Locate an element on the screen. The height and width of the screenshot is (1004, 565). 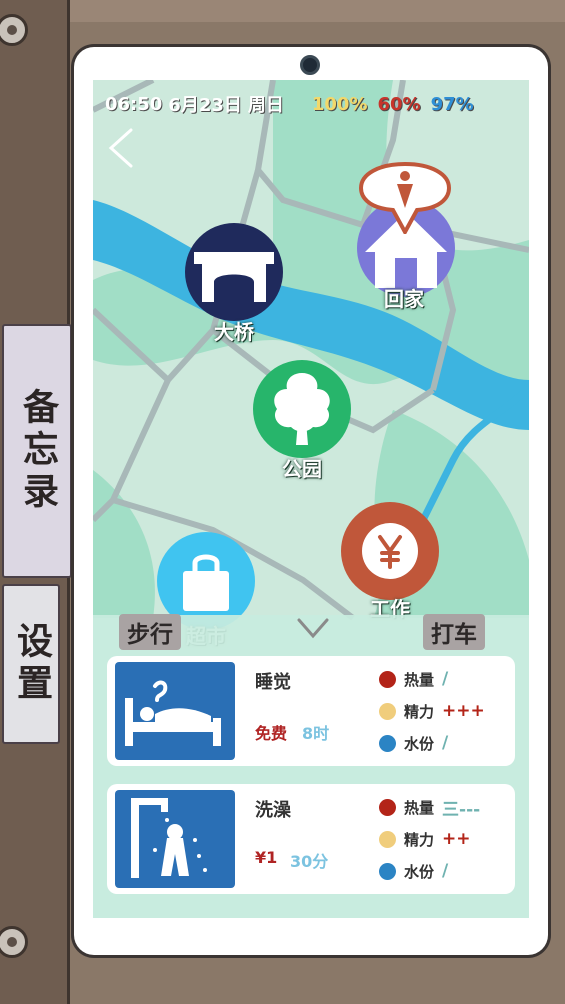
memo-tab-label: 备忘录 is located at coordinates (37, 451).